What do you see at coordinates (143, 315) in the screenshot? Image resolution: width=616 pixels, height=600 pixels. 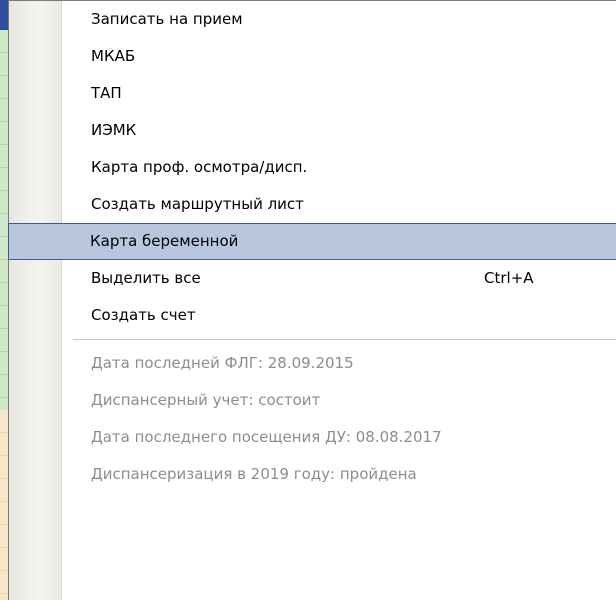 I see `menu-item-label: Создать счет` at bounding box center [143, 315].